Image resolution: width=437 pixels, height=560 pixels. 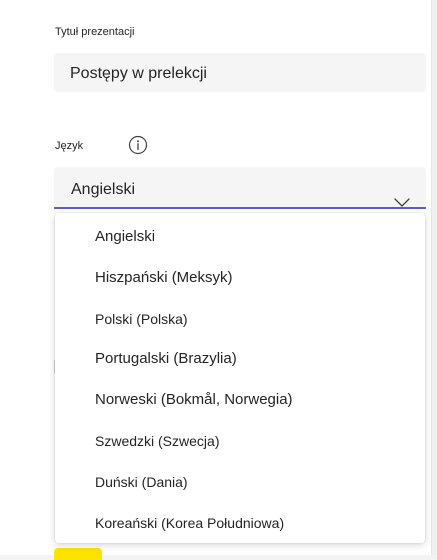 What do you see at coordinates (240, 278) in the screenshot?
I see `language-option-hiszpanski: Hiszpański (Meksyk)` at bounding box center [240, 278].